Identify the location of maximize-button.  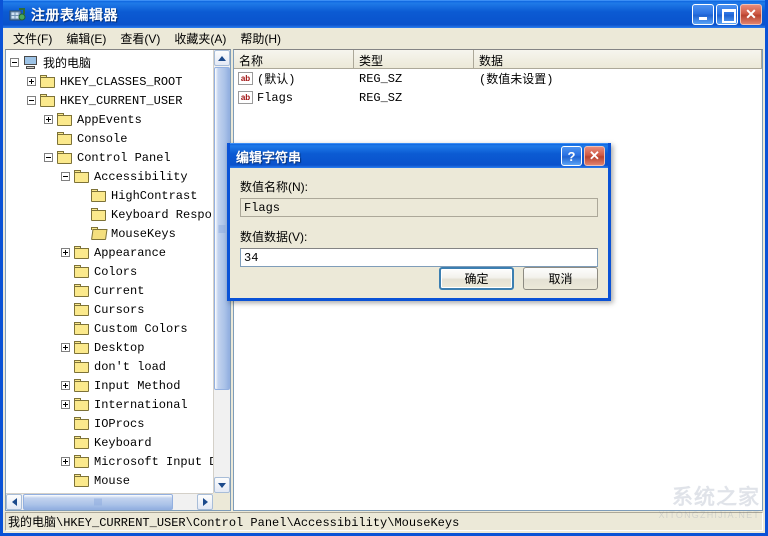
(727, 14).